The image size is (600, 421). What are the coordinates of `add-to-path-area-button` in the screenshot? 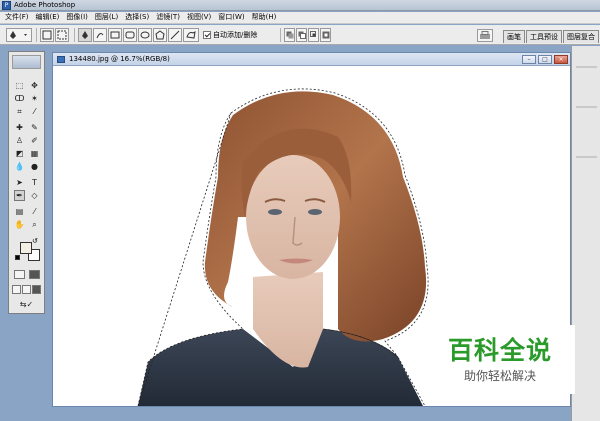 It's located at (289, 35).